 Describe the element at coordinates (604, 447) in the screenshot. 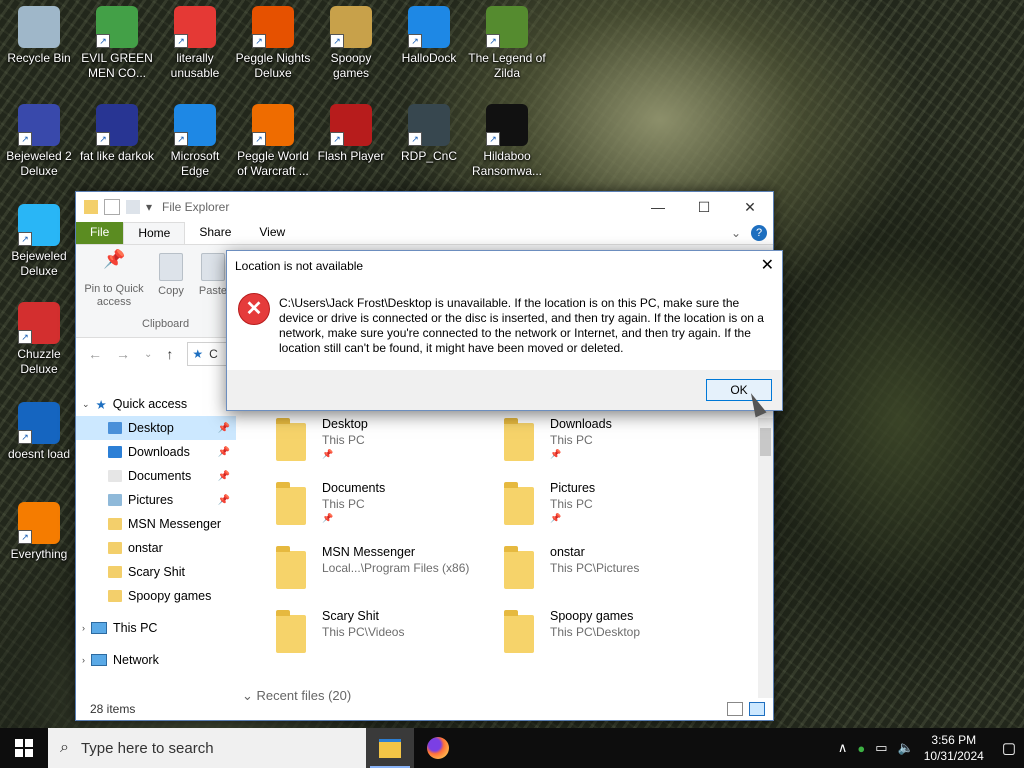

I see `folder-item: Downloads This PC 📌` at that location.